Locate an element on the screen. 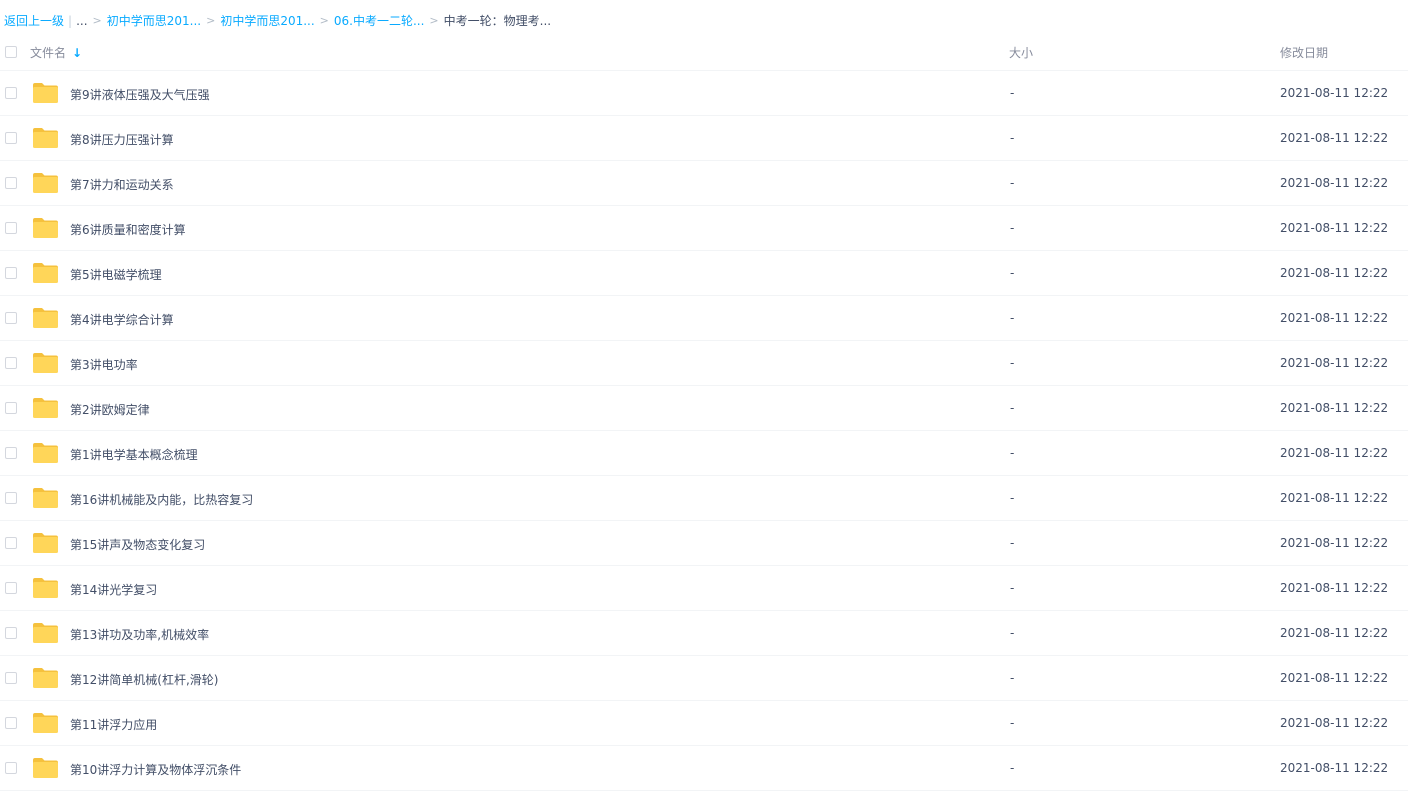 The height and width of the screenshot is (791, 1408). file-name: 第11讲浮力应用 is located at coordinates (113, 724).